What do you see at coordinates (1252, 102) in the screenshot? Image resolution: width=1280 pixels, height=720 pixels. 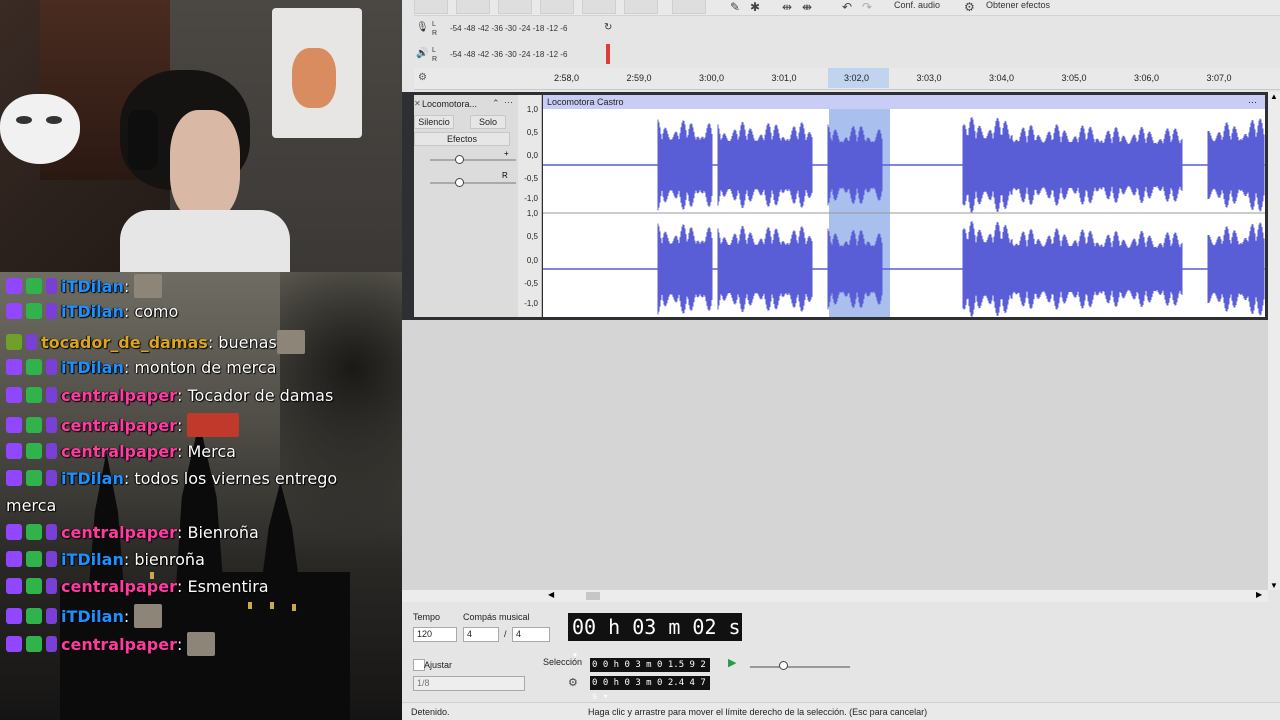 I see `clip-menu-icon: ⋯` at bounding box center [1252, 102].